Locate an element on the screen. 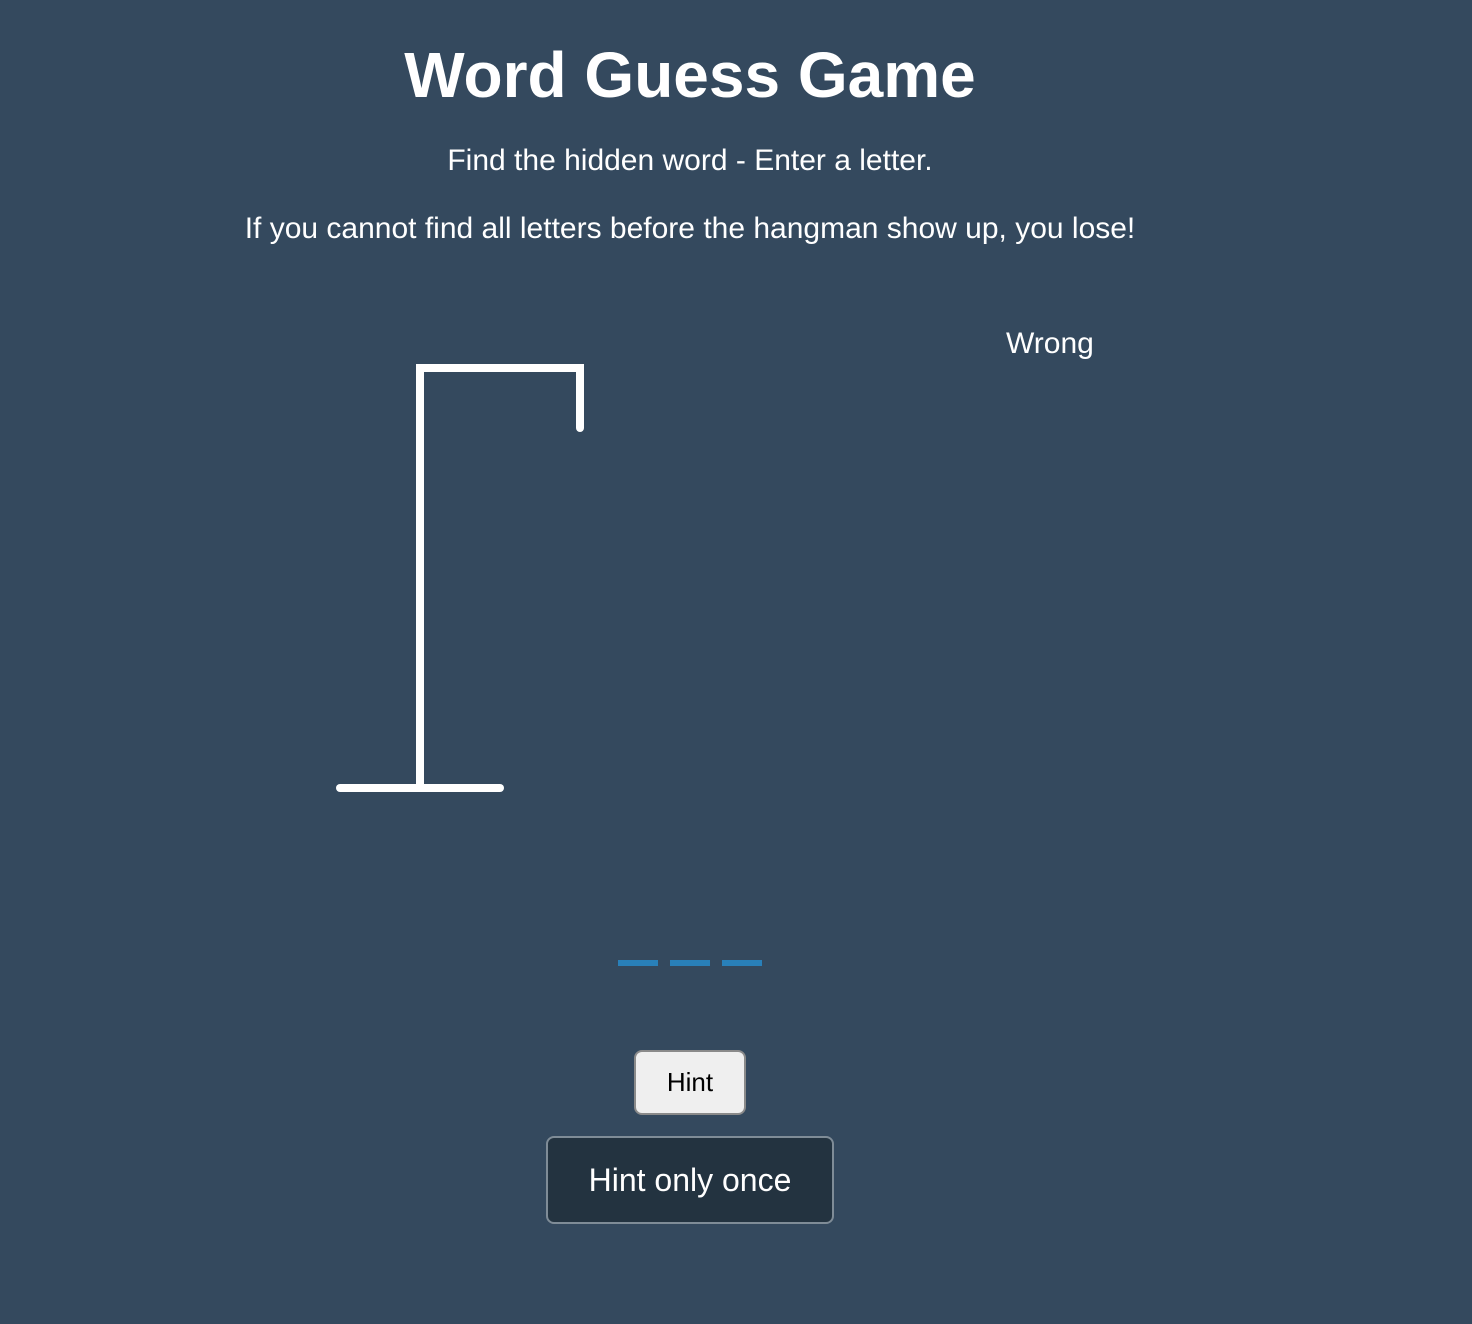 This screenshot has height=1324, width=1472. gallows-pole is located at coordinates (500, 578).